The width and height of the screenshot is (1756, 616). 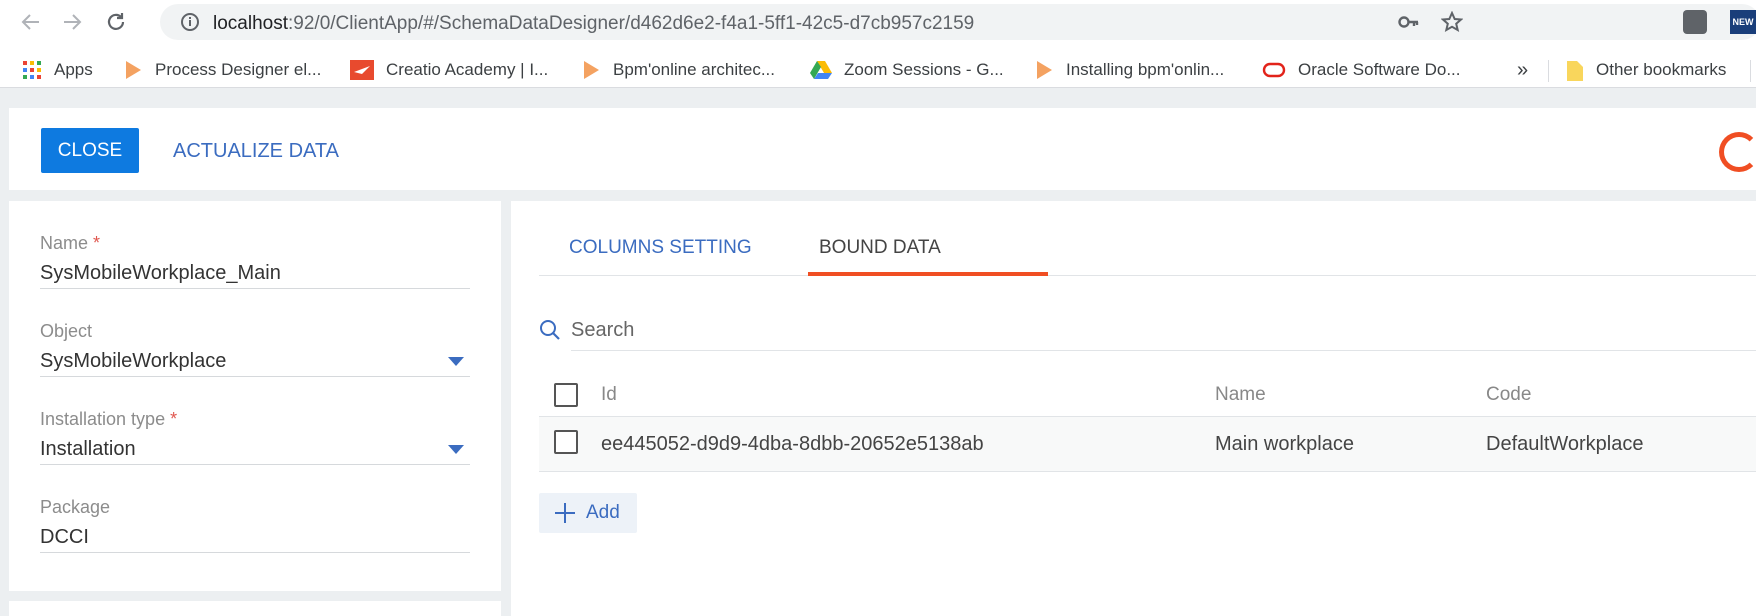 What do you see at coordinates (90, 150) in the screenshot?
I see `close-button: CLOSE` at bounding box center [90, 150].